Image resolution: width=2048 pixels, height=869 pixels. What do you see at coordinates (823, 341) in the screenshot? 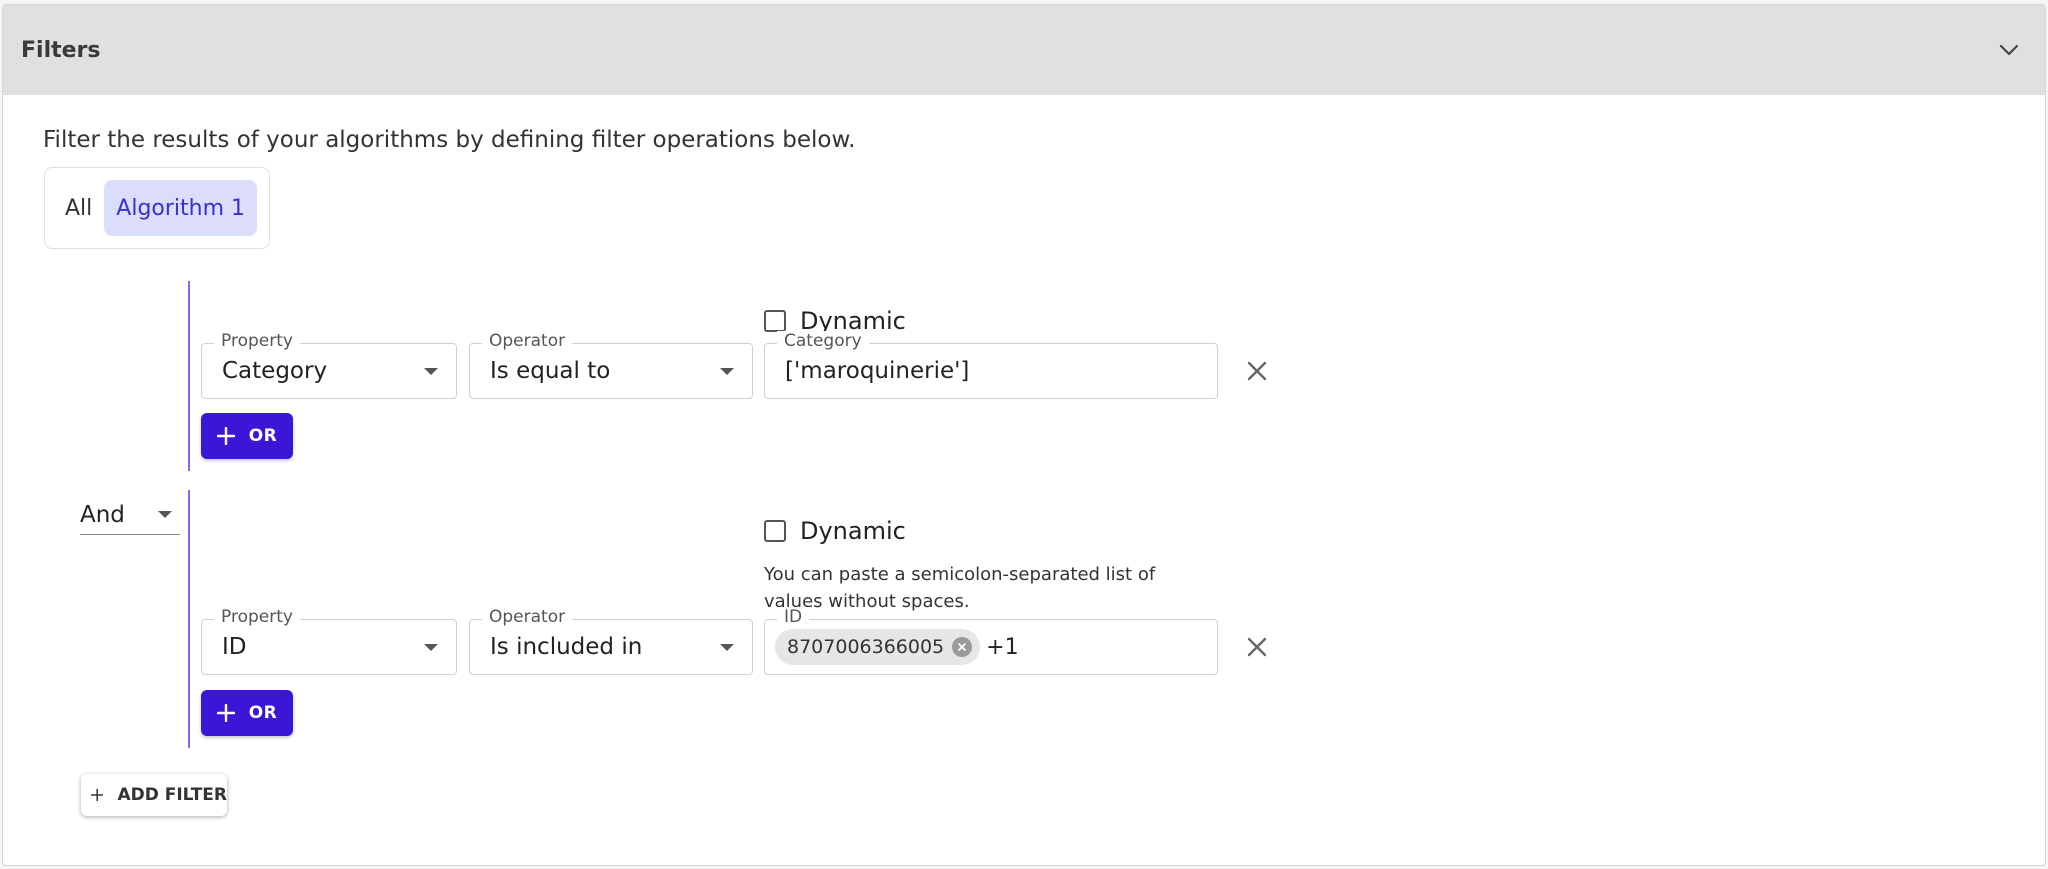
I see `value-field-label: Category` at bounding box center [823, 341].